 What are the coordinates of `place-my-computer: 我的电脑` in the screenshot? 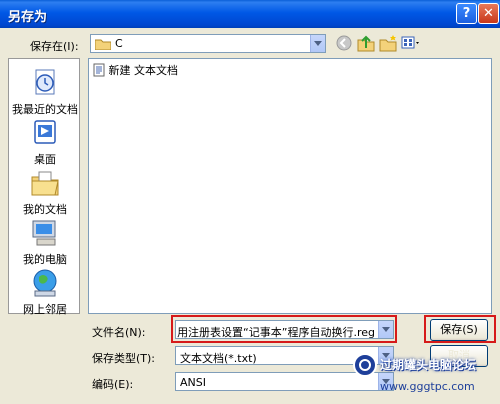 It's located at (45, 242).